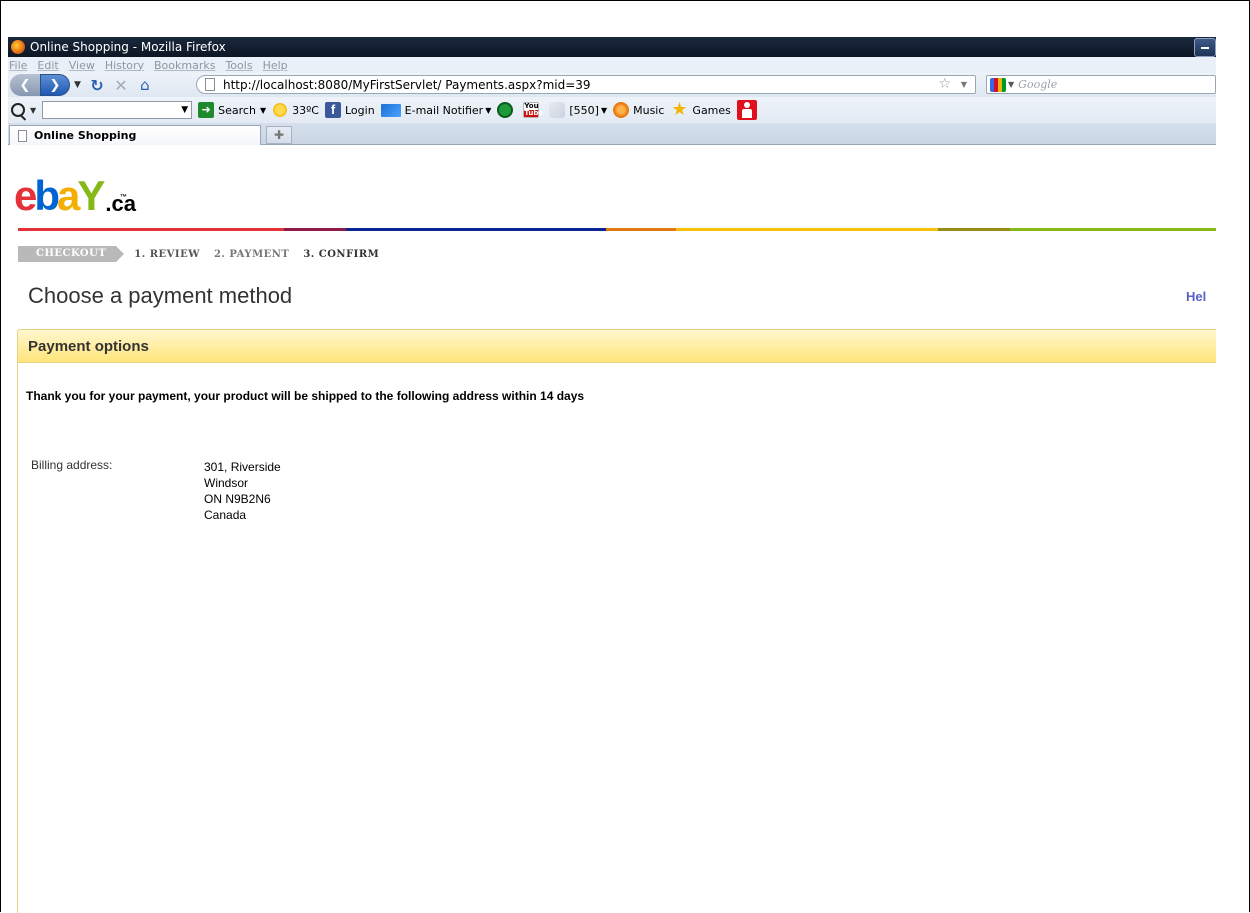 This screenshot has width=1250, height=913. I want to click on history-dropdown-icon: ▼, so click(77, 85).